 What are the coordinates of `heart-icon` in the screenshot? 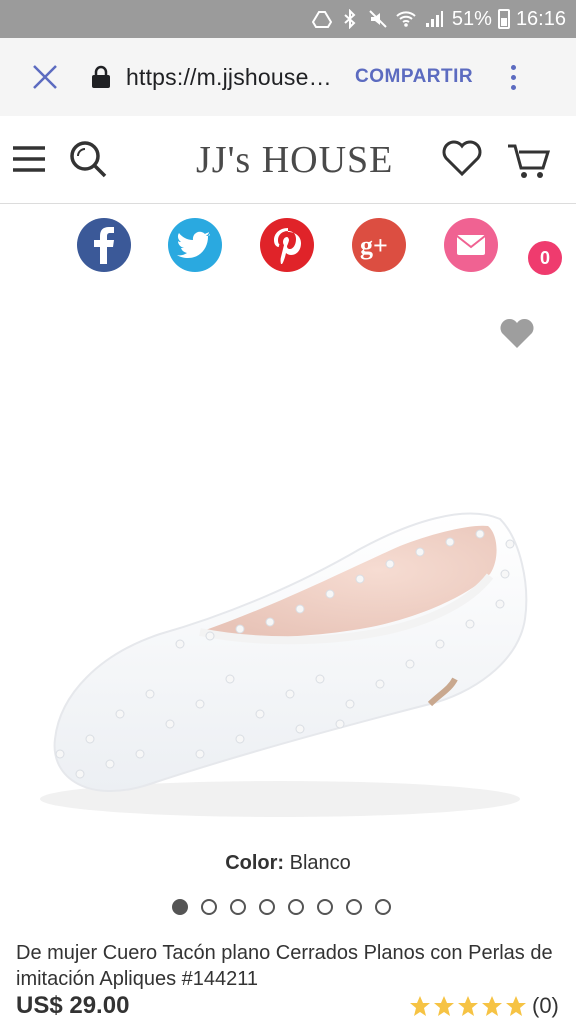 It's located at (462, 158).